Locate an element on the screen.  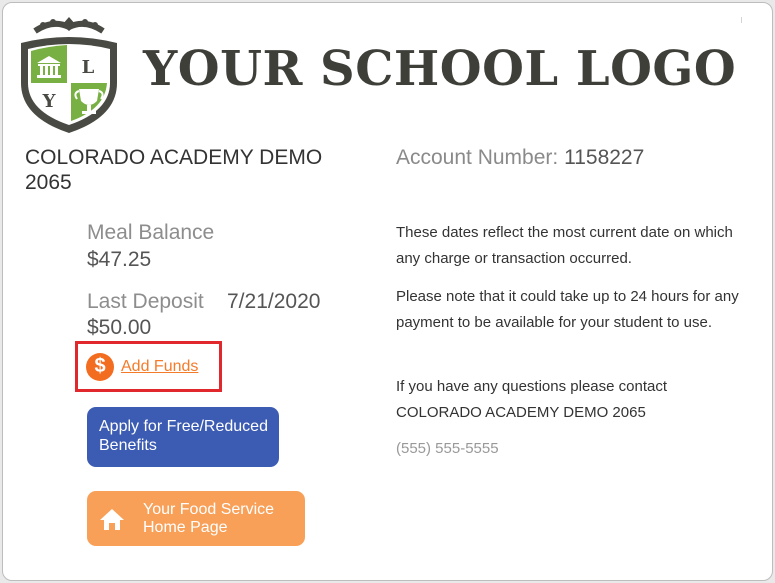
apply-free-reduced-button: Apply for Free/Reduced Benefits is located at coordinates (183, 437).